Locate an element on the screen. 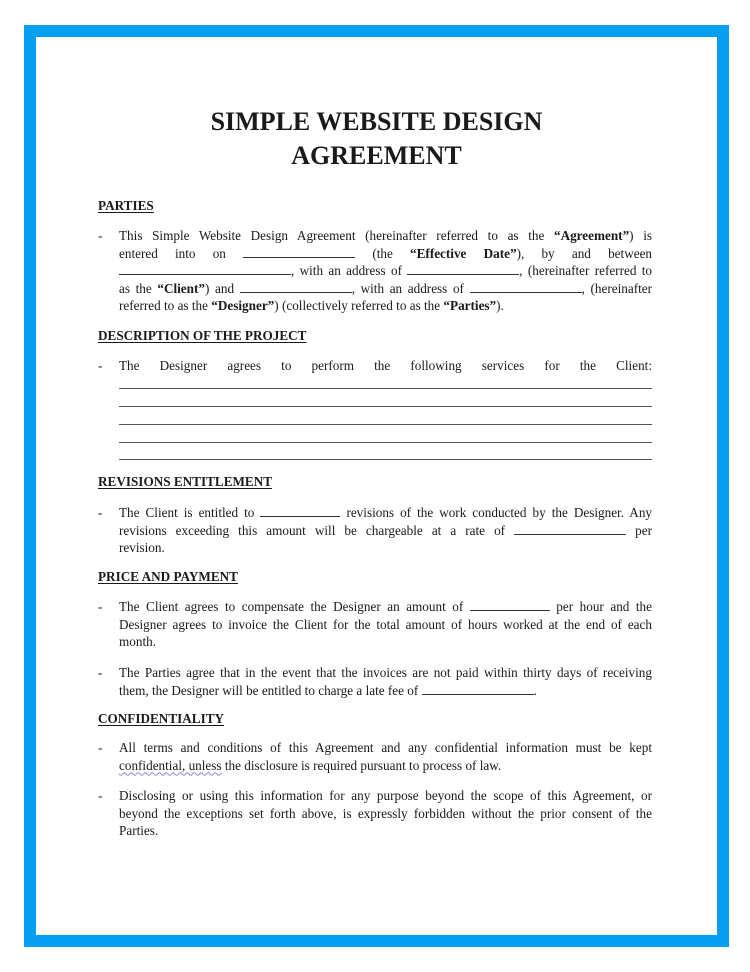  designer-address-blank is located at coordinates (525, 286).